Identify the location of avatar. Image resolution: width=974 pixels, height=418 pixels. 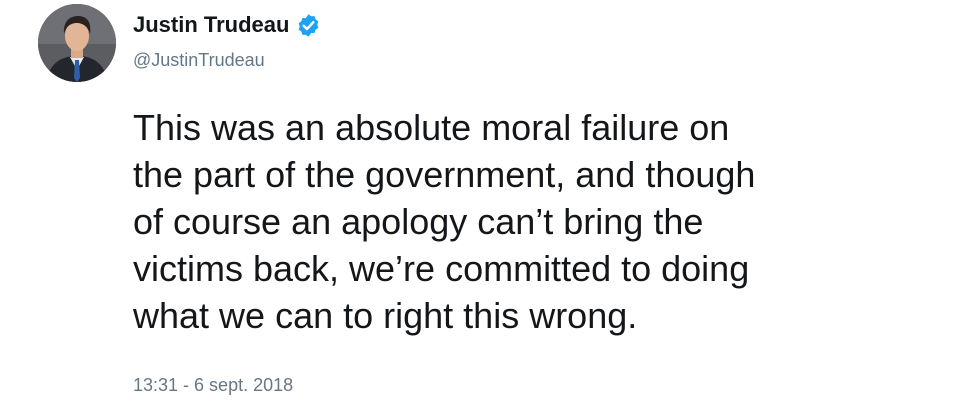
(77, 43).